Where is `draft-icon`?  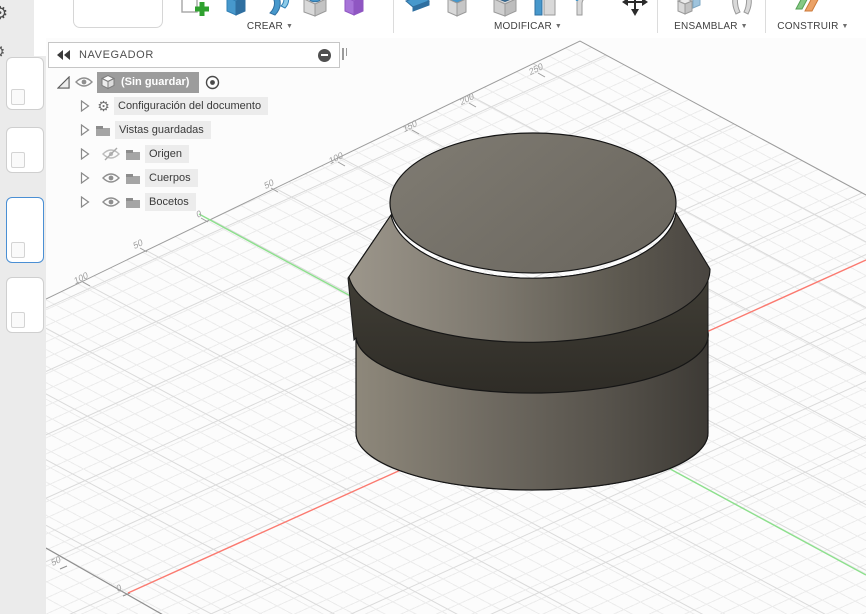 draft-icon is located at coordinates (545, 8).